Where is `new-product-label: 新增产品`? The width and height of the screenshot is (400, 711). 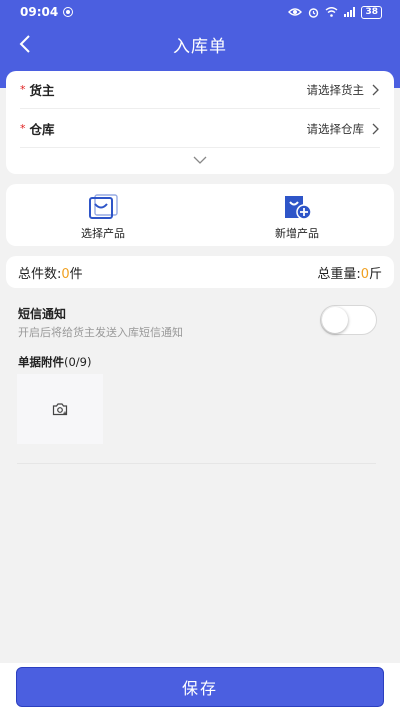 new-product-label: 新增产品 is located at coordinates (297, 233).